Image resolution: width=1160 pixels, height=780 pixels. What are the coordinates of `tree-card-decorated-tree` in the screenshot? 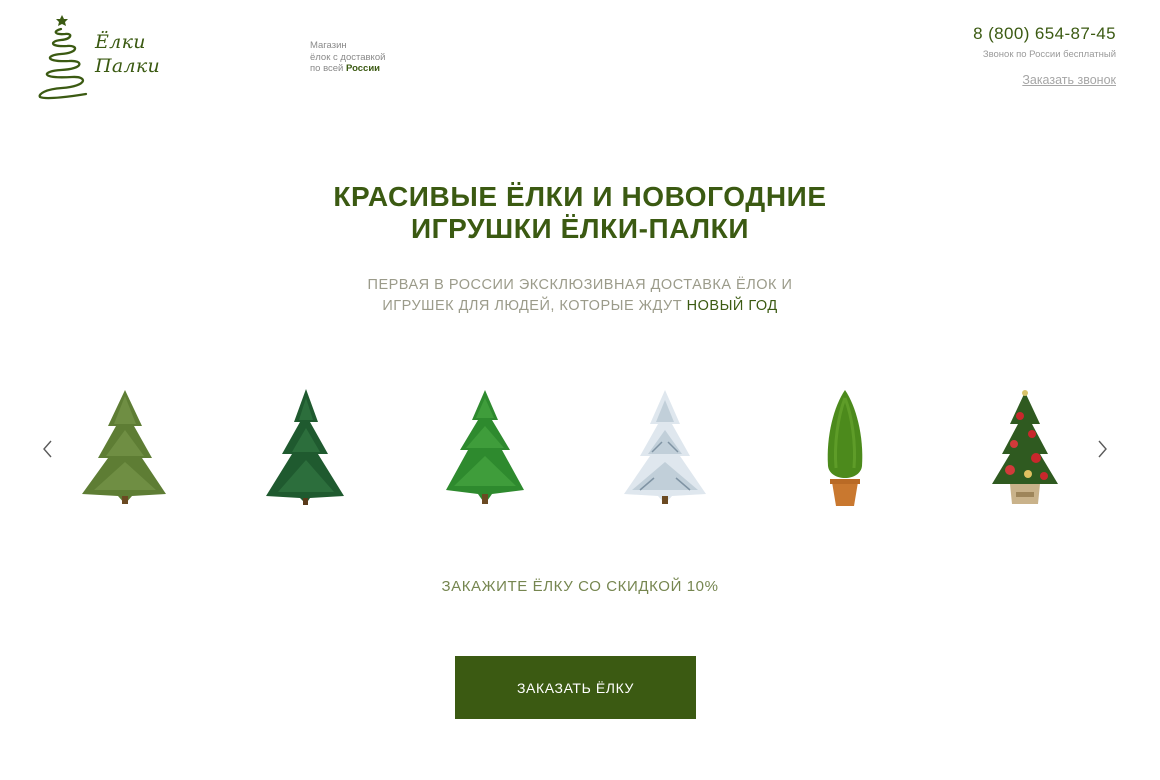 It's located at (1025, 448).